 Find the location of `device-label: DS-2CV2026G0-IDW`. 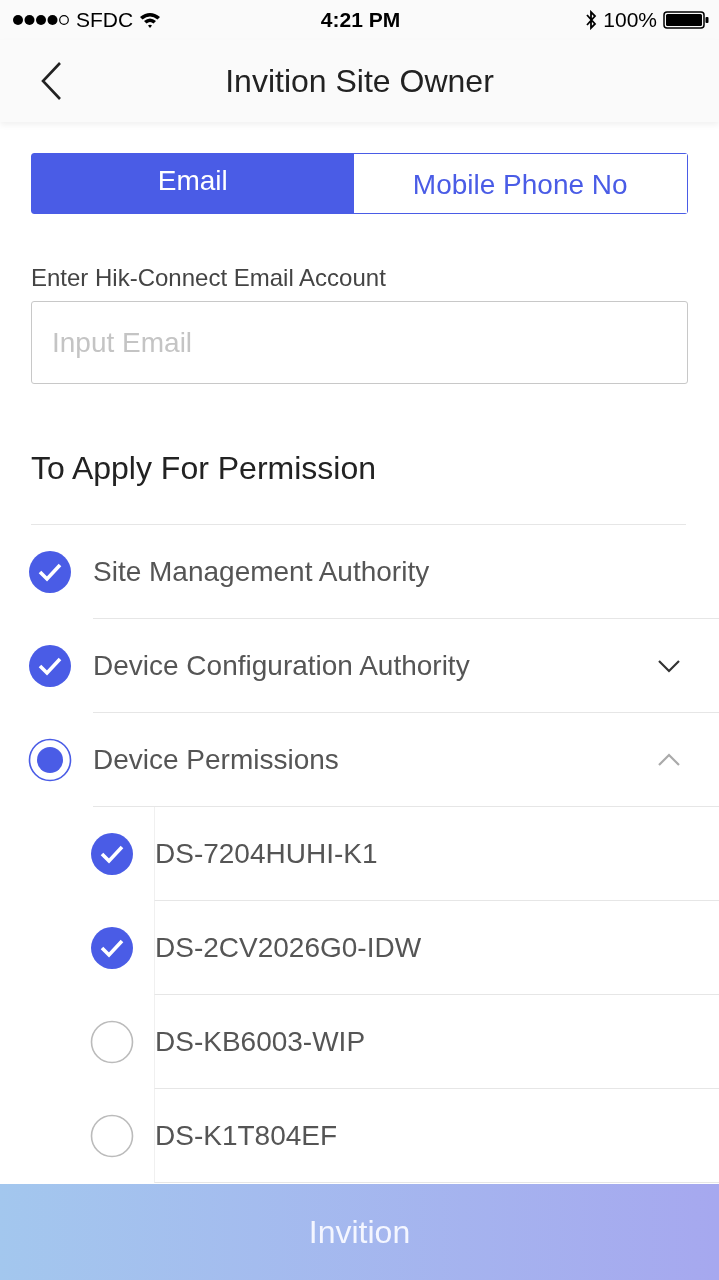

device-label: DS-2CV2026G0-IDW is located at coordinates (288, 947).